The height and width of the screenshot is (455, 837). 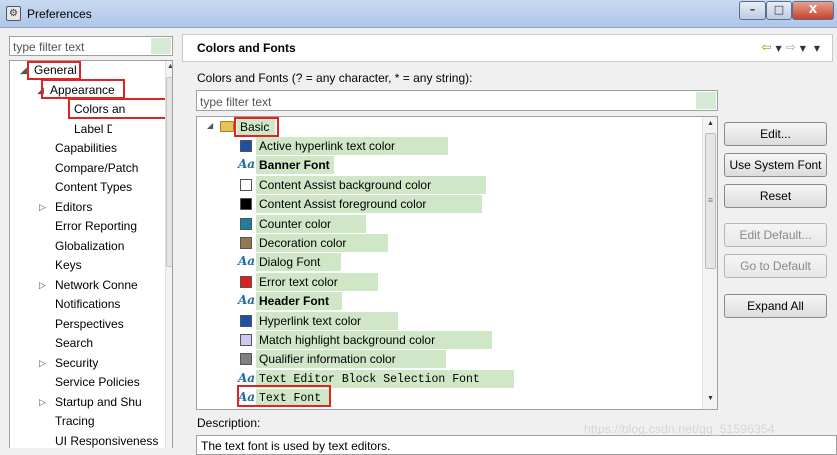 I want to click on tree-item: Perspectives, so click(x=87, y=324).